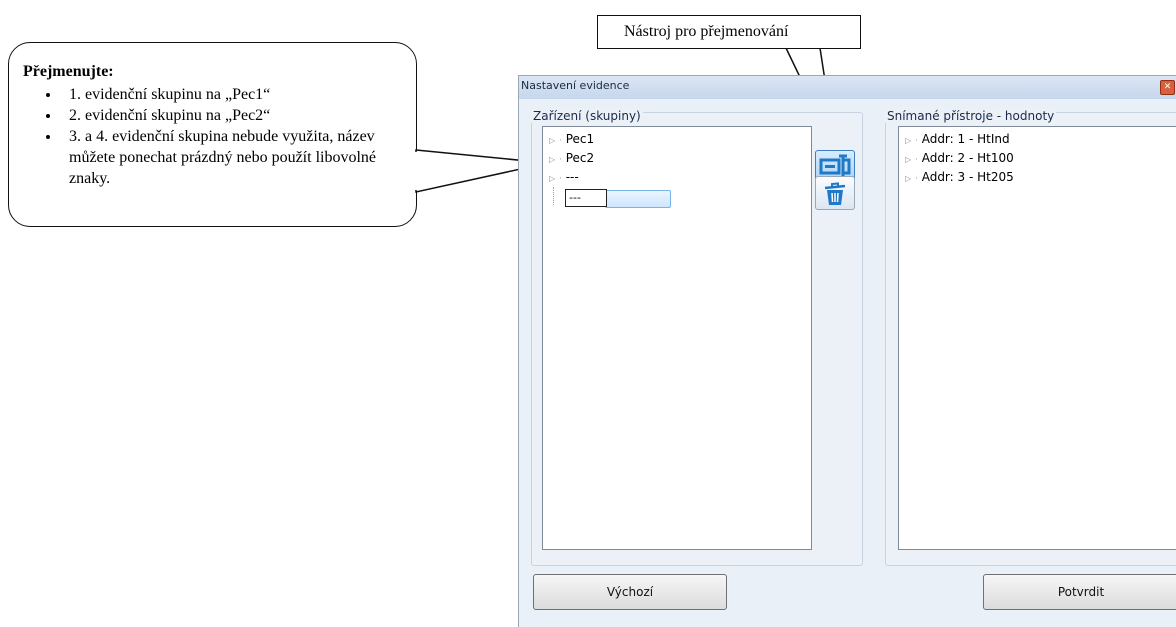  Describe the element at coordinates (575, 85) in the screenshot. I see `dialog-title: Nastavení evidence` at that location.